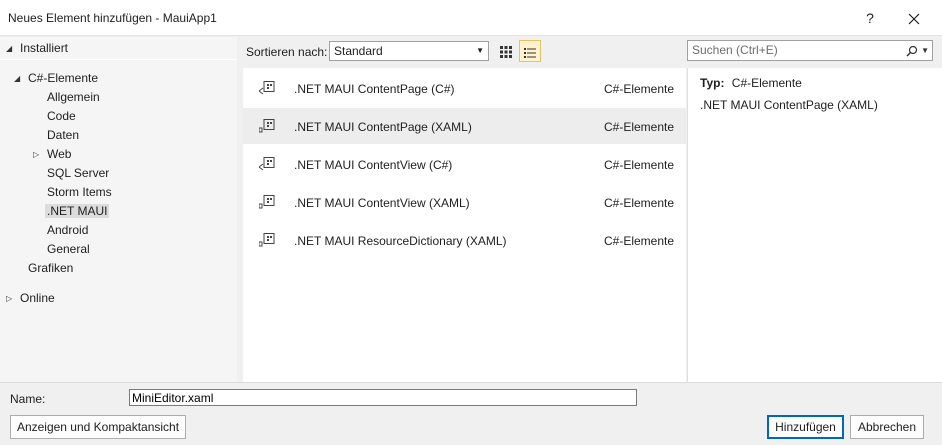 The image size is (942, 445). I want to click on grid-view-button, so click(506, 51).